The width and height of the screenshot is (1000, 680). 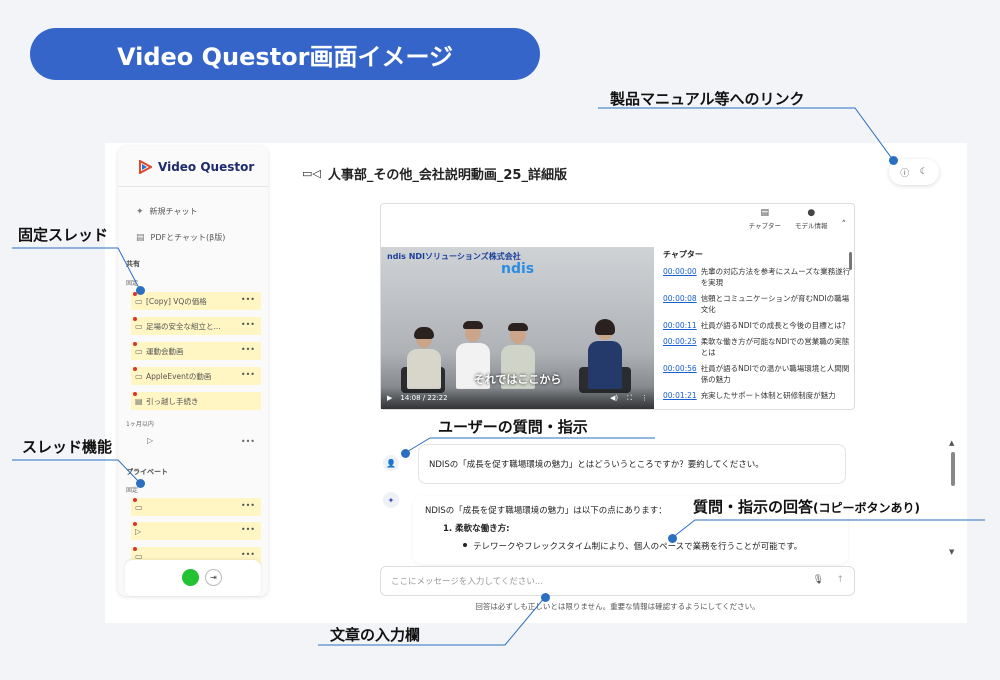 I want to click on chapter-text: 信頼とコミュニケーションが育むNDIの職場文化, so click(x=775, y=304).